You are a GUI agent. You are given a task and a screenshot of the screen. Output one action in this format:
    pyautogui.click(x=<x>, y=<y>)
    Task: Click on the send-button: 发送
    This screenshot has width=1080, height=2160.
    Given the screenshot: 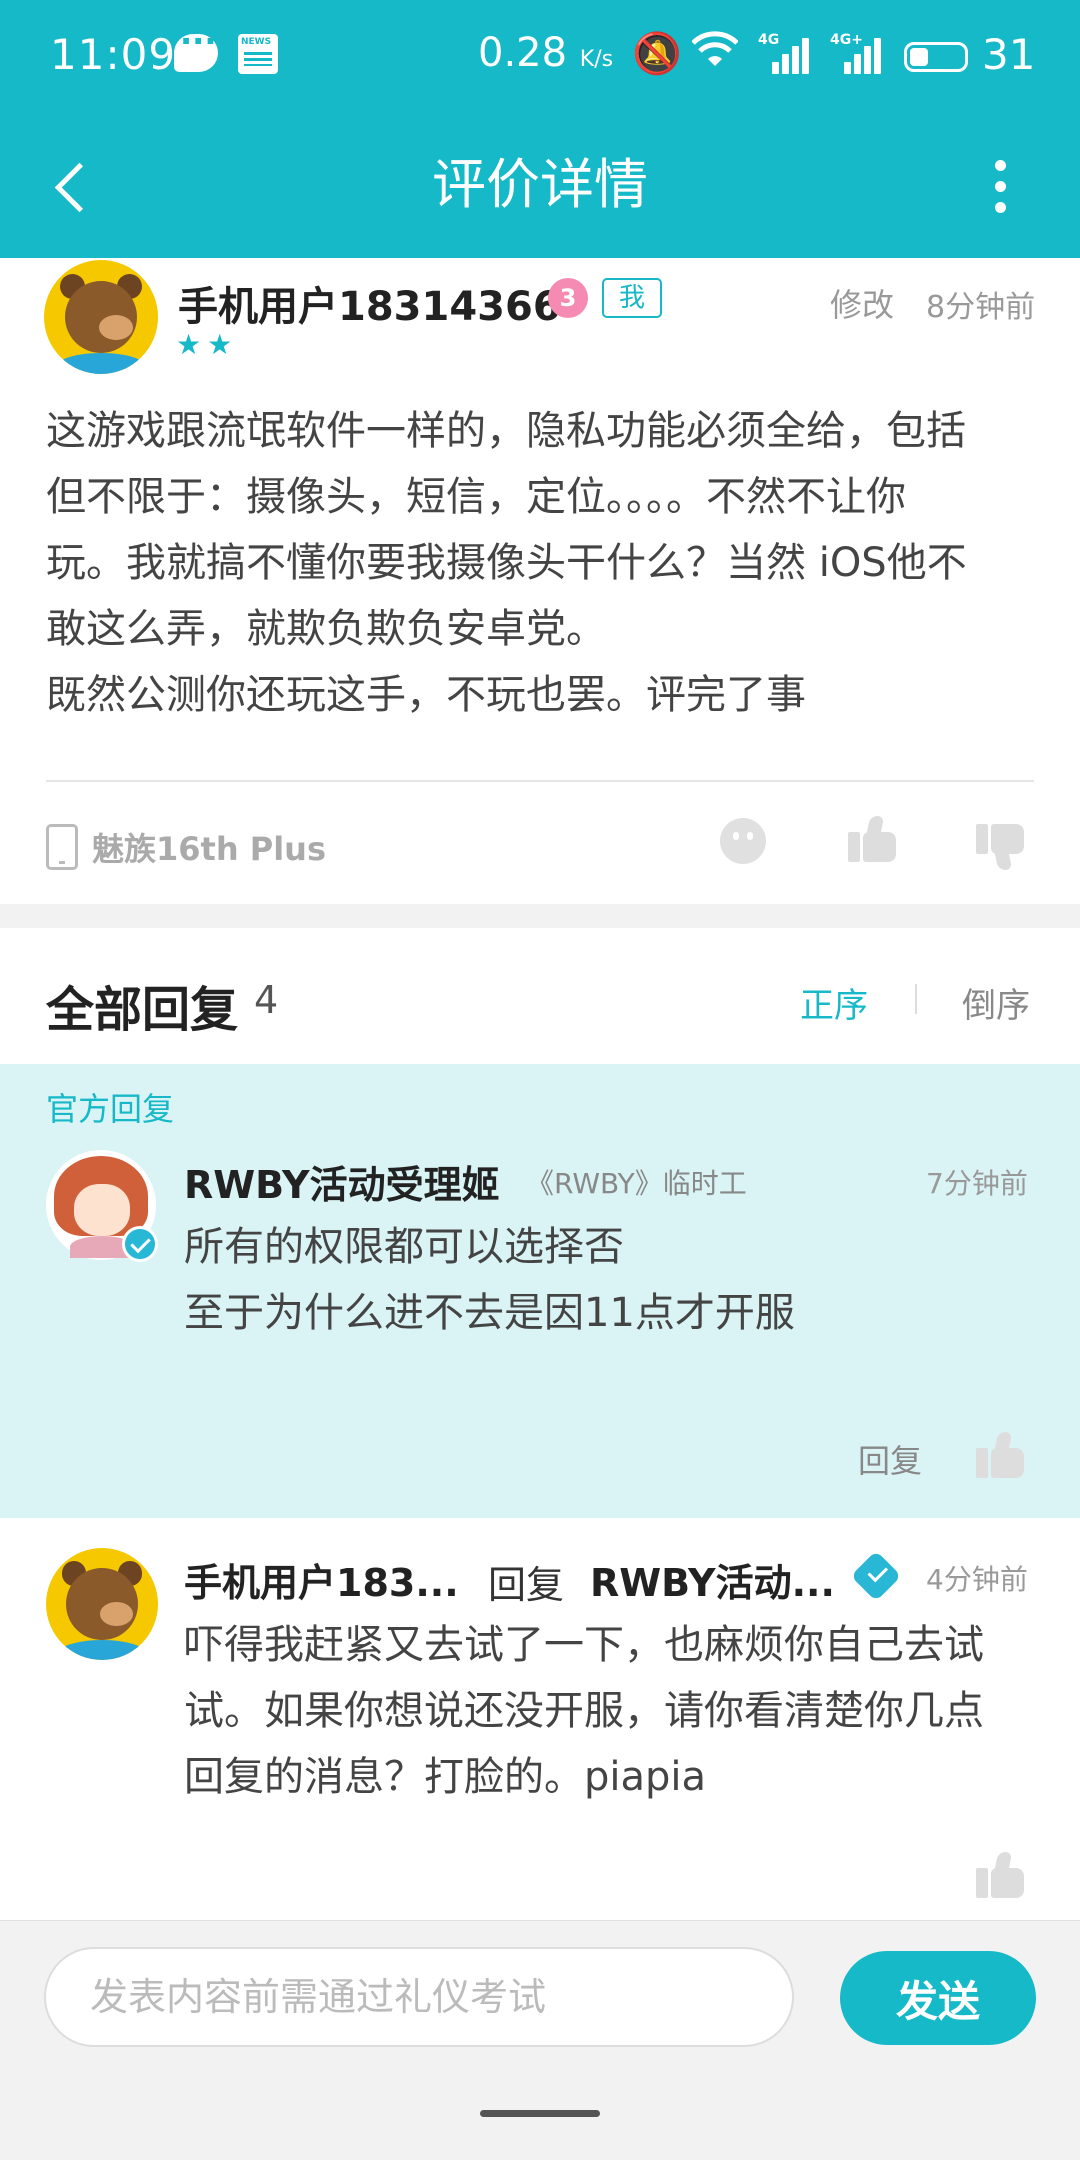 What is the action you would take?
    pyautogui.click(x=938, y=1998)
    